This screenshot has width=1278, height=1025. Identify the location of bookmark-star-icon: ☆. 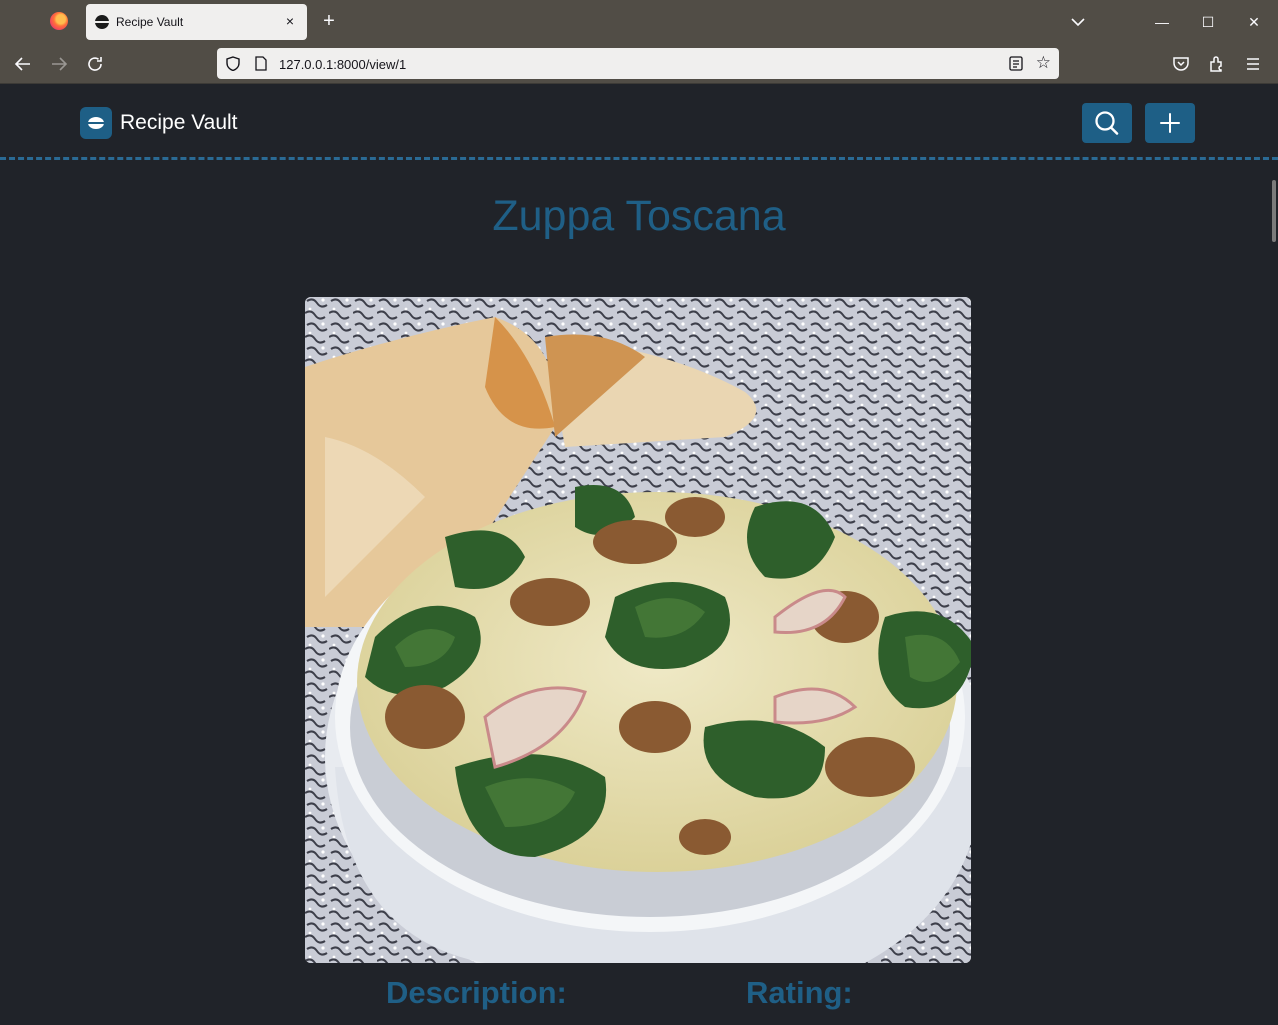
(1043, 63).